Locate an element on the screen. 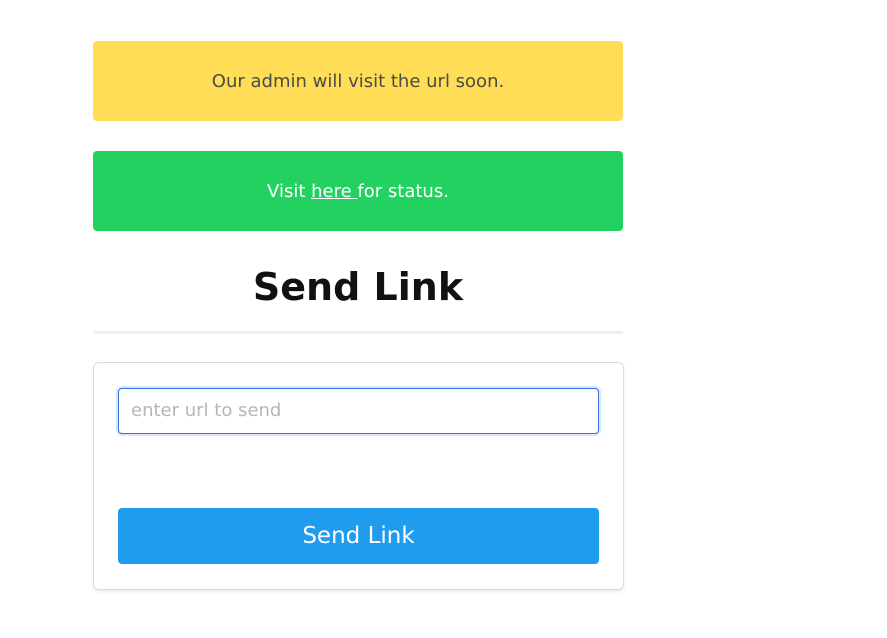 This screenshot has width=887, height=638. status-suffix: for status. is located at coordinates (403, 191).